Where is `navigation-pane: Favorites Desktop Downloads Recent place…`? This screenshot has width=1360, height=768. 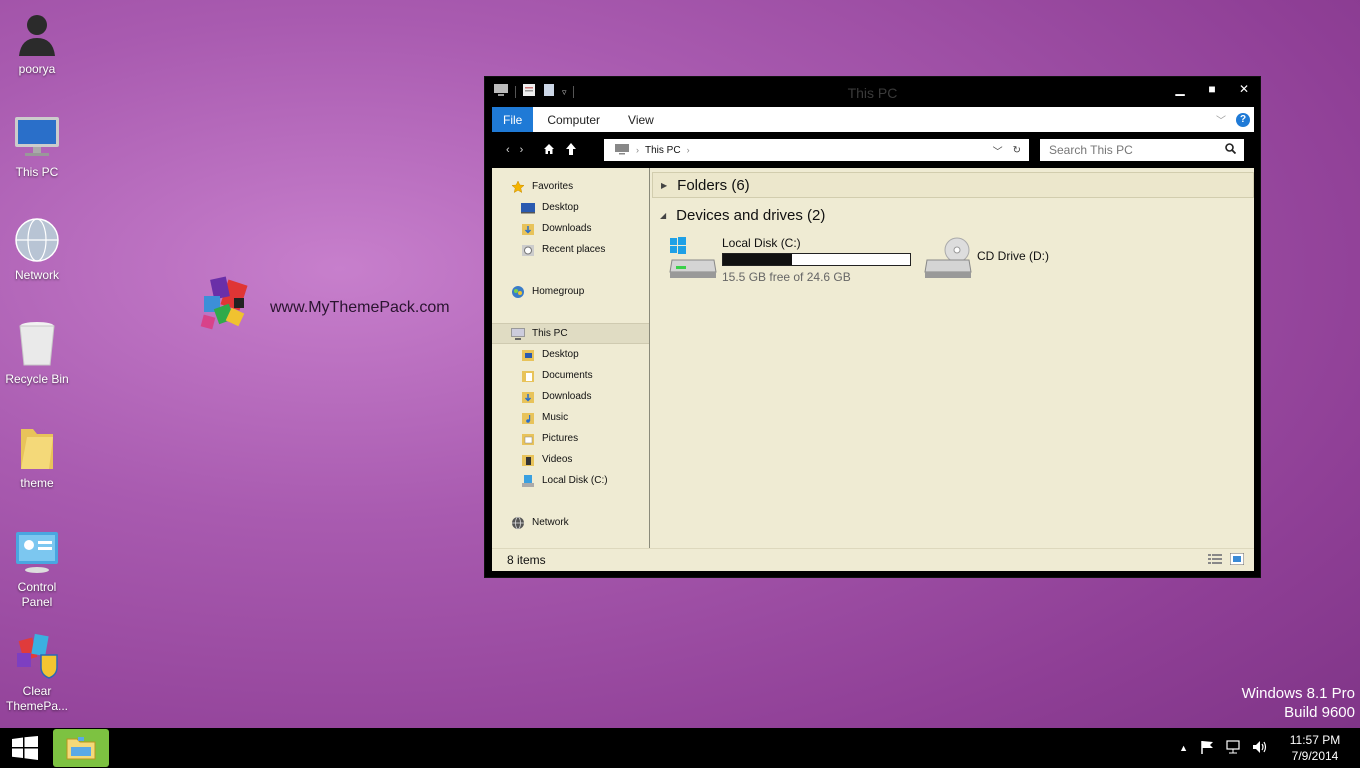 navigation-pane: Favorites Desktop Downloads Recent place… is located at coordinates (571, 358).